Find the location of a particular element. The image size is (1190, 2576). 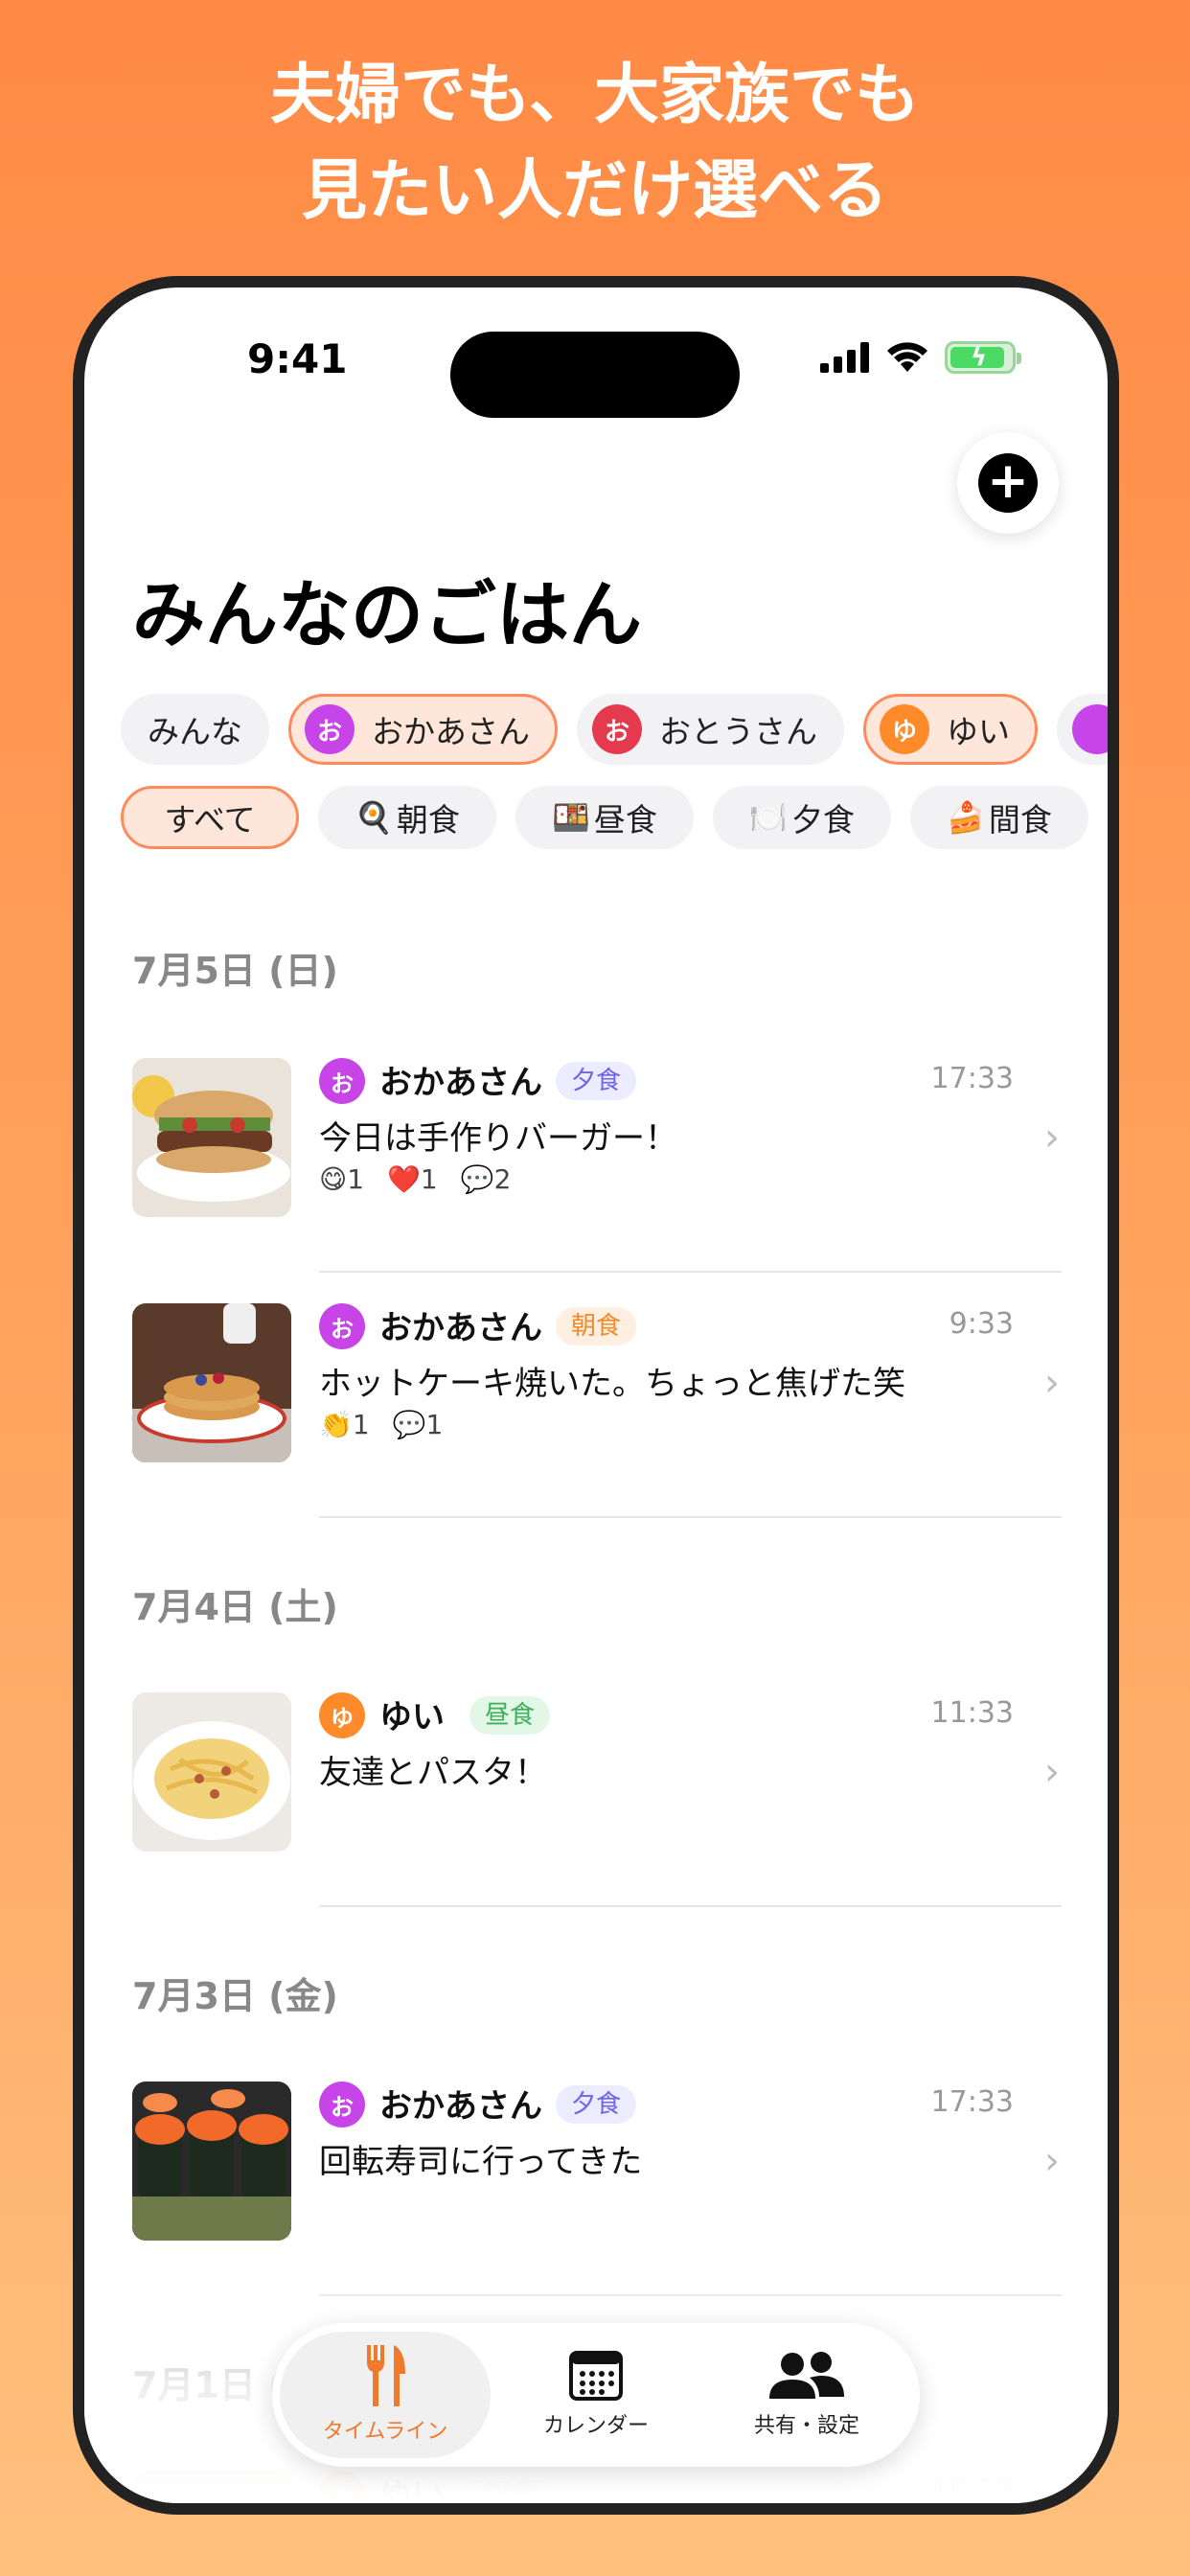

filter-chip-father: お おとうさん is located at coordinates (711, 729).